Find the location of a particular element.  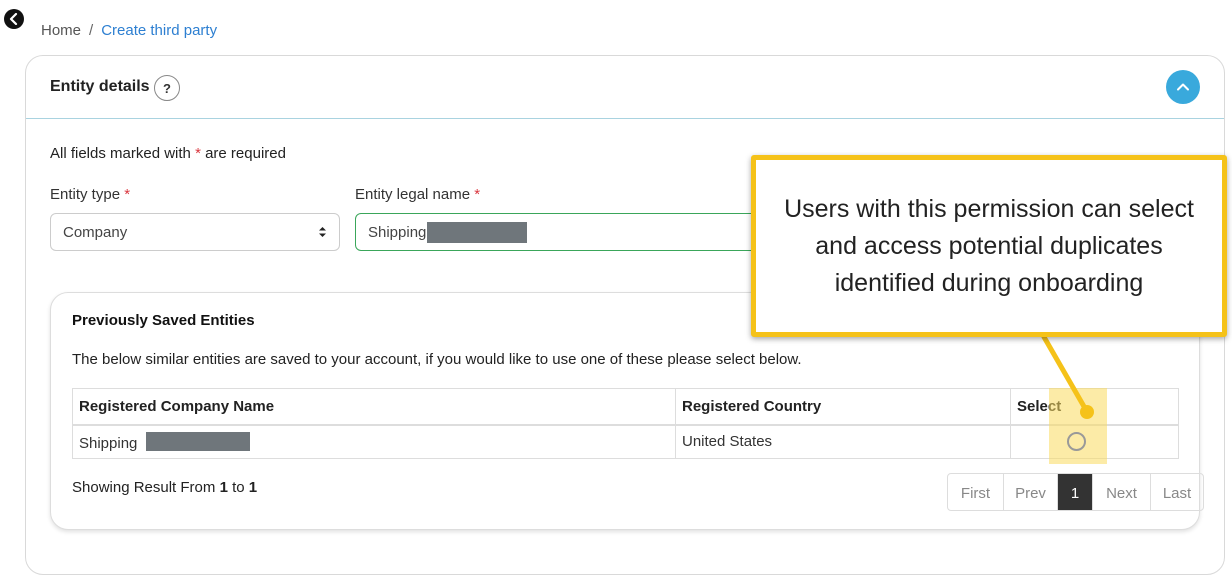

chevron-left-icon is located at coordinates (13, 19).